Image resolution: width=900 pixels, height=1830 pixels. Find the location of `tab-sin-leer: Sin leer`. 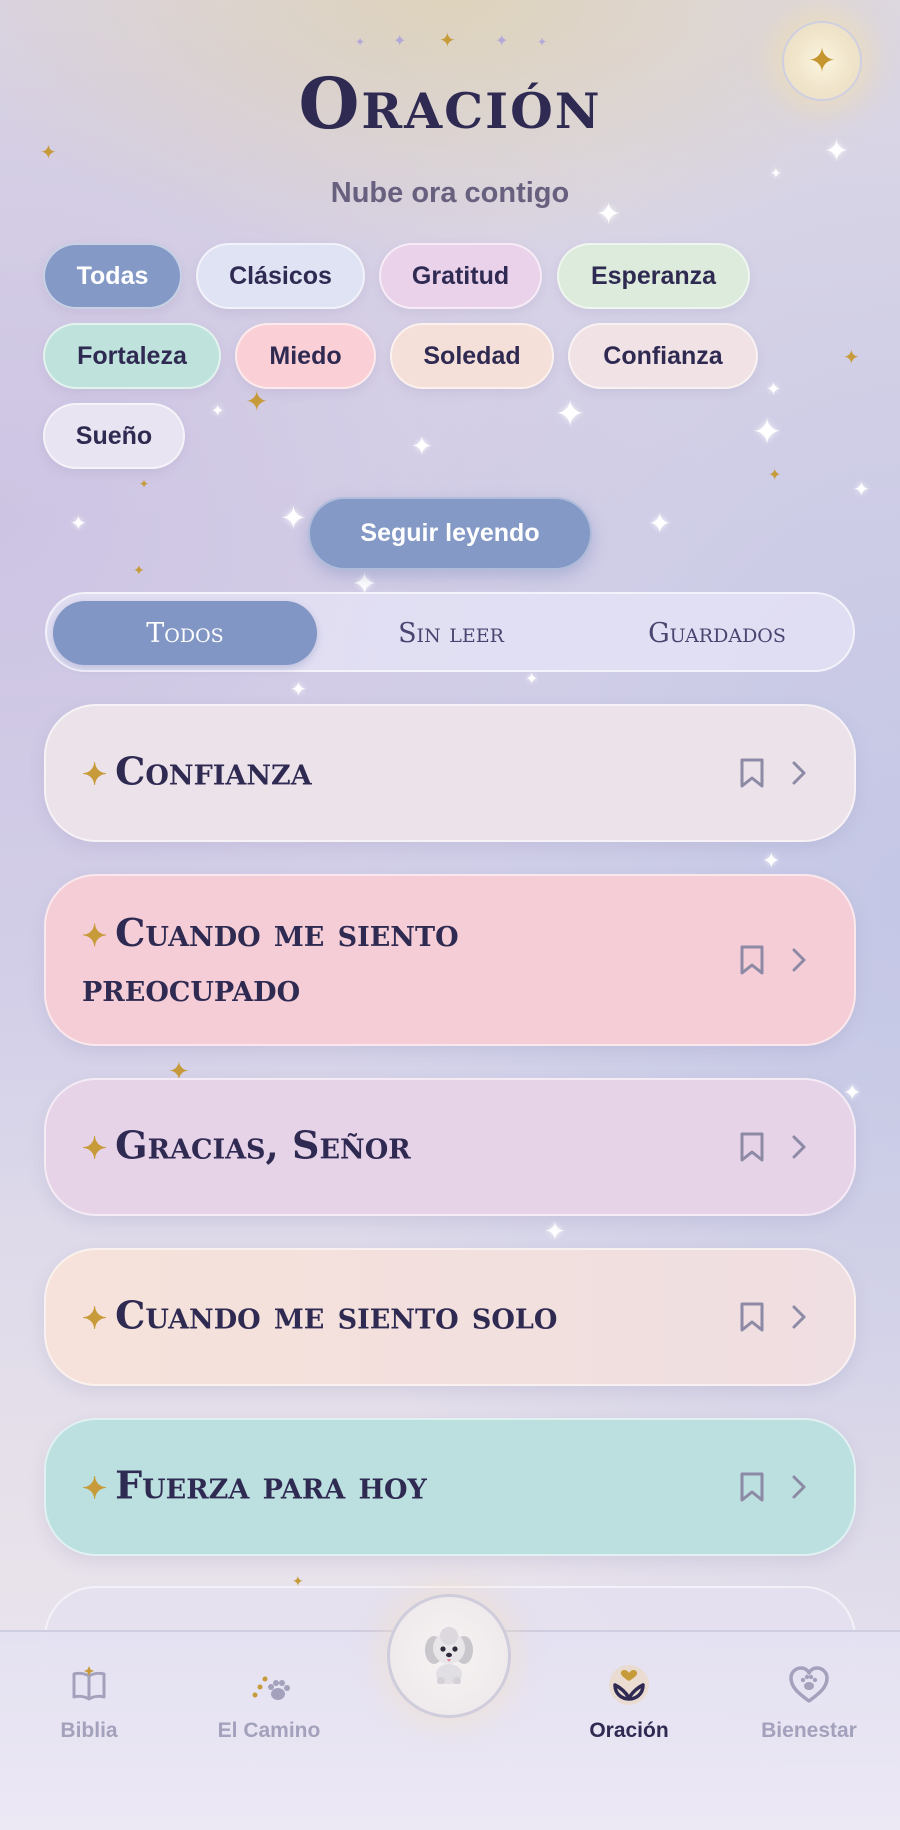

tab-sin-leer: Sin leer is located at coordinates (451, 633).